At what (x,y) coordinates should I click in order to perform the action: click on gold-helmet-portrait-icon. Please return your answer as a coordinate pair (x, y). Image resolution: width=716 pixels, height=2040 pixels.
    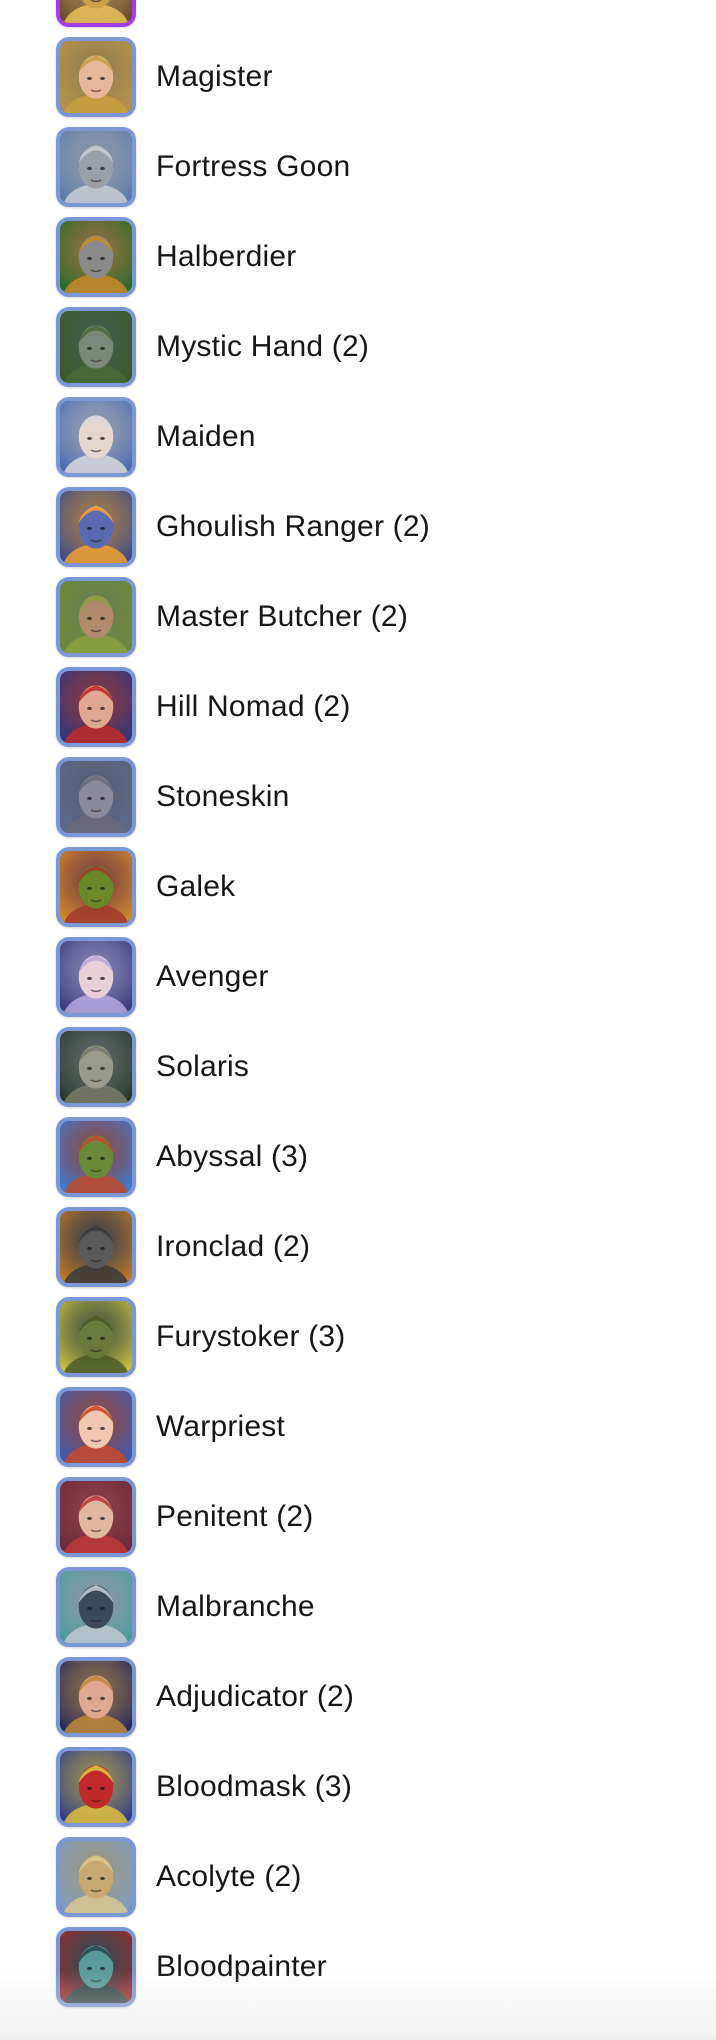
    Looking at the image, I should click on (96, 11).